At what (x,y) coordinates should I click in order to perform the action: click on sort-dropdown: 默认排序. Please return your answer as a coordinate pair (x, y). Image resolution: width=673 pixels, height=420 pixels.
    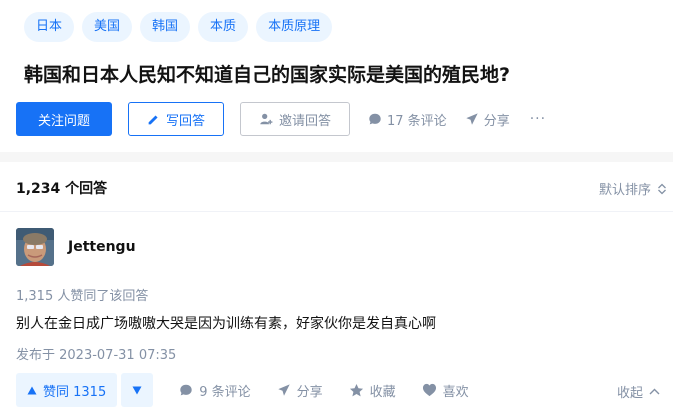
    Looking at the image, I should click on (633, 188).